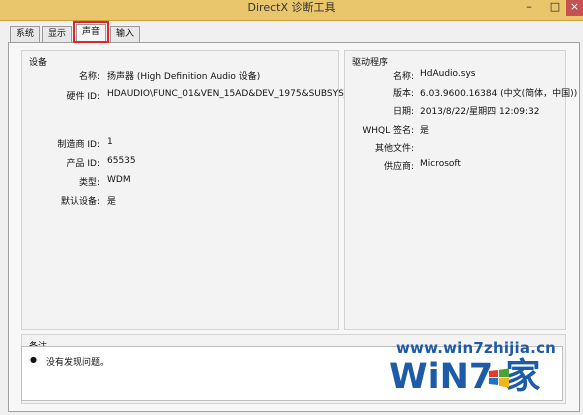 This screenshot has height=415, width=583. What do you see at coordinates (529, 8) in the screenshot?
I see `minimize-button: –` at bounding box center [529, 8].